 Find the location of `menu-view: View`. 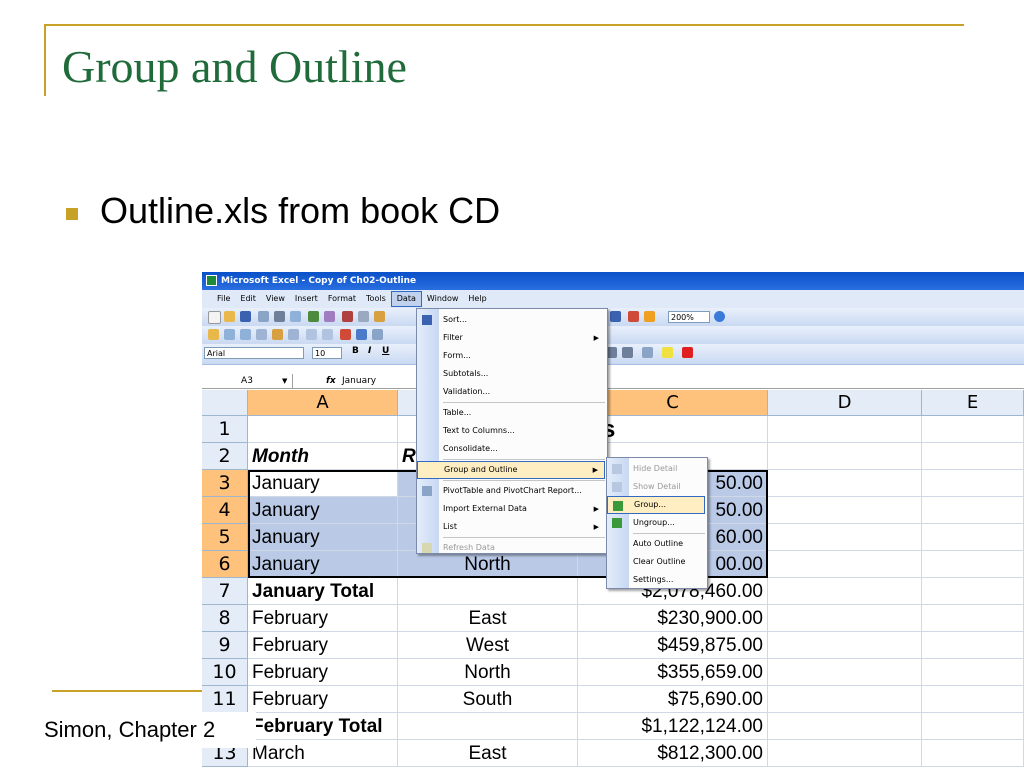

menu-view: View is located at coordinates (275, 299).